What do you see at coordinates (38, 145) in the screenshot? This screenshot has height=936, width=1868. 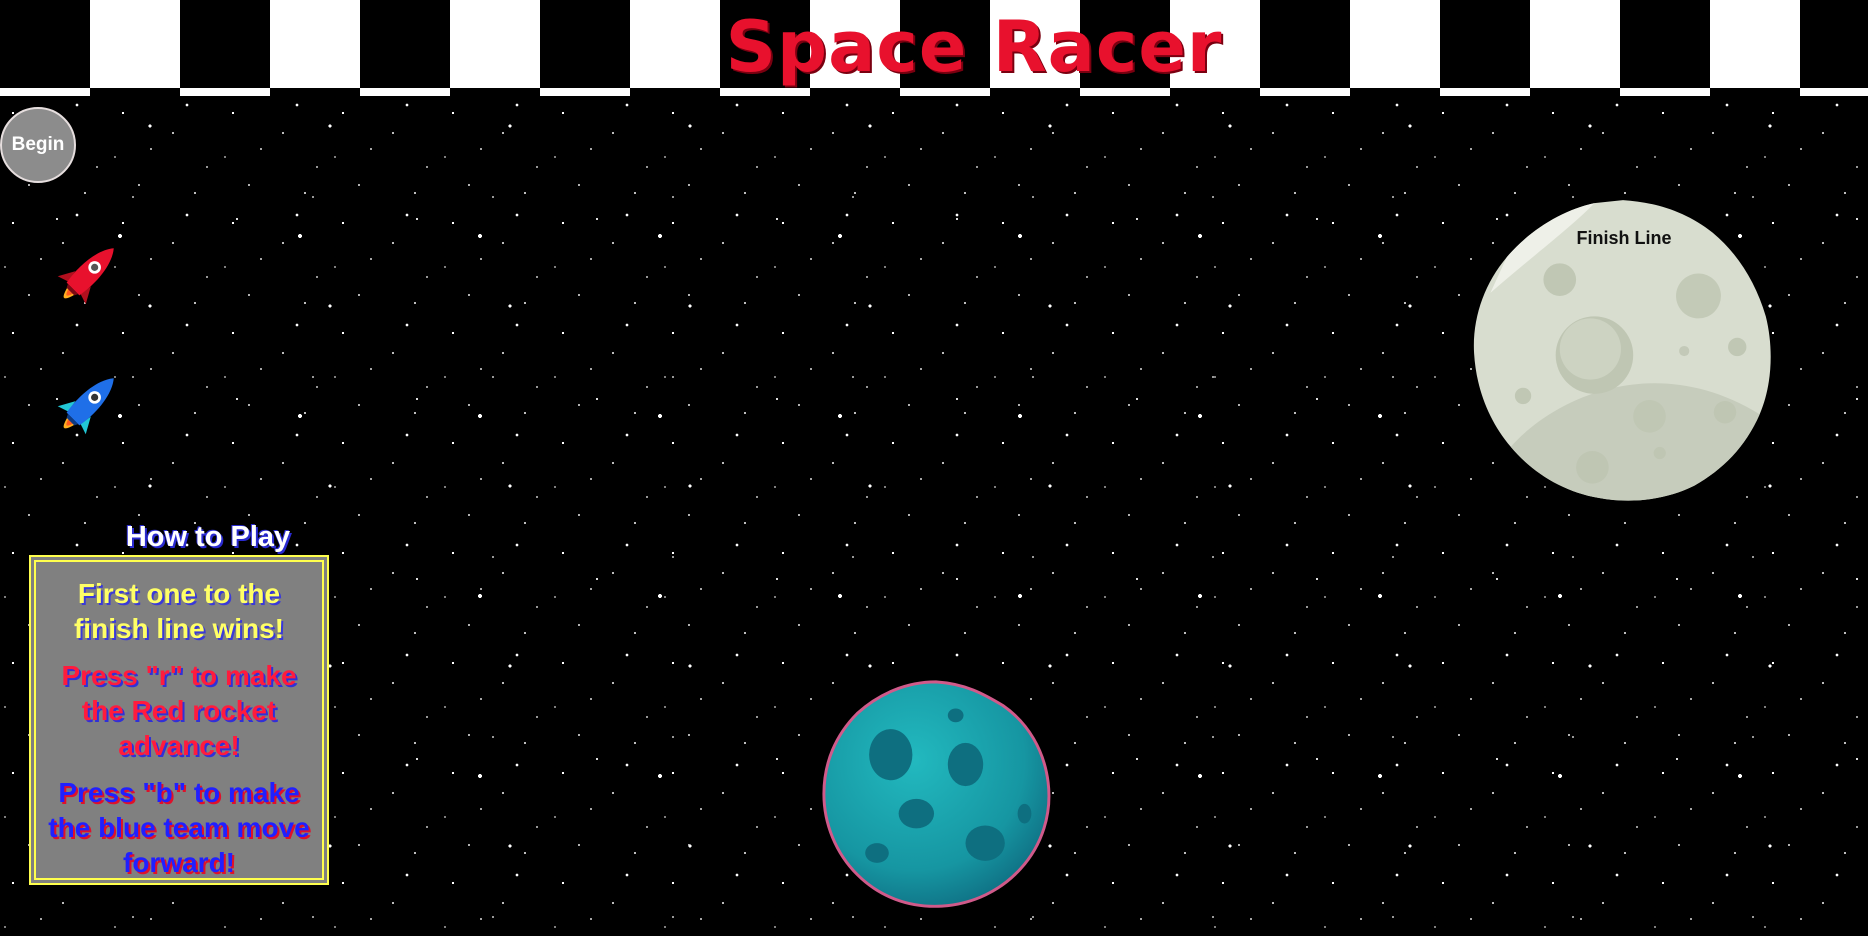 I see `begin-button: Begin` at bounding box center [38, 145].